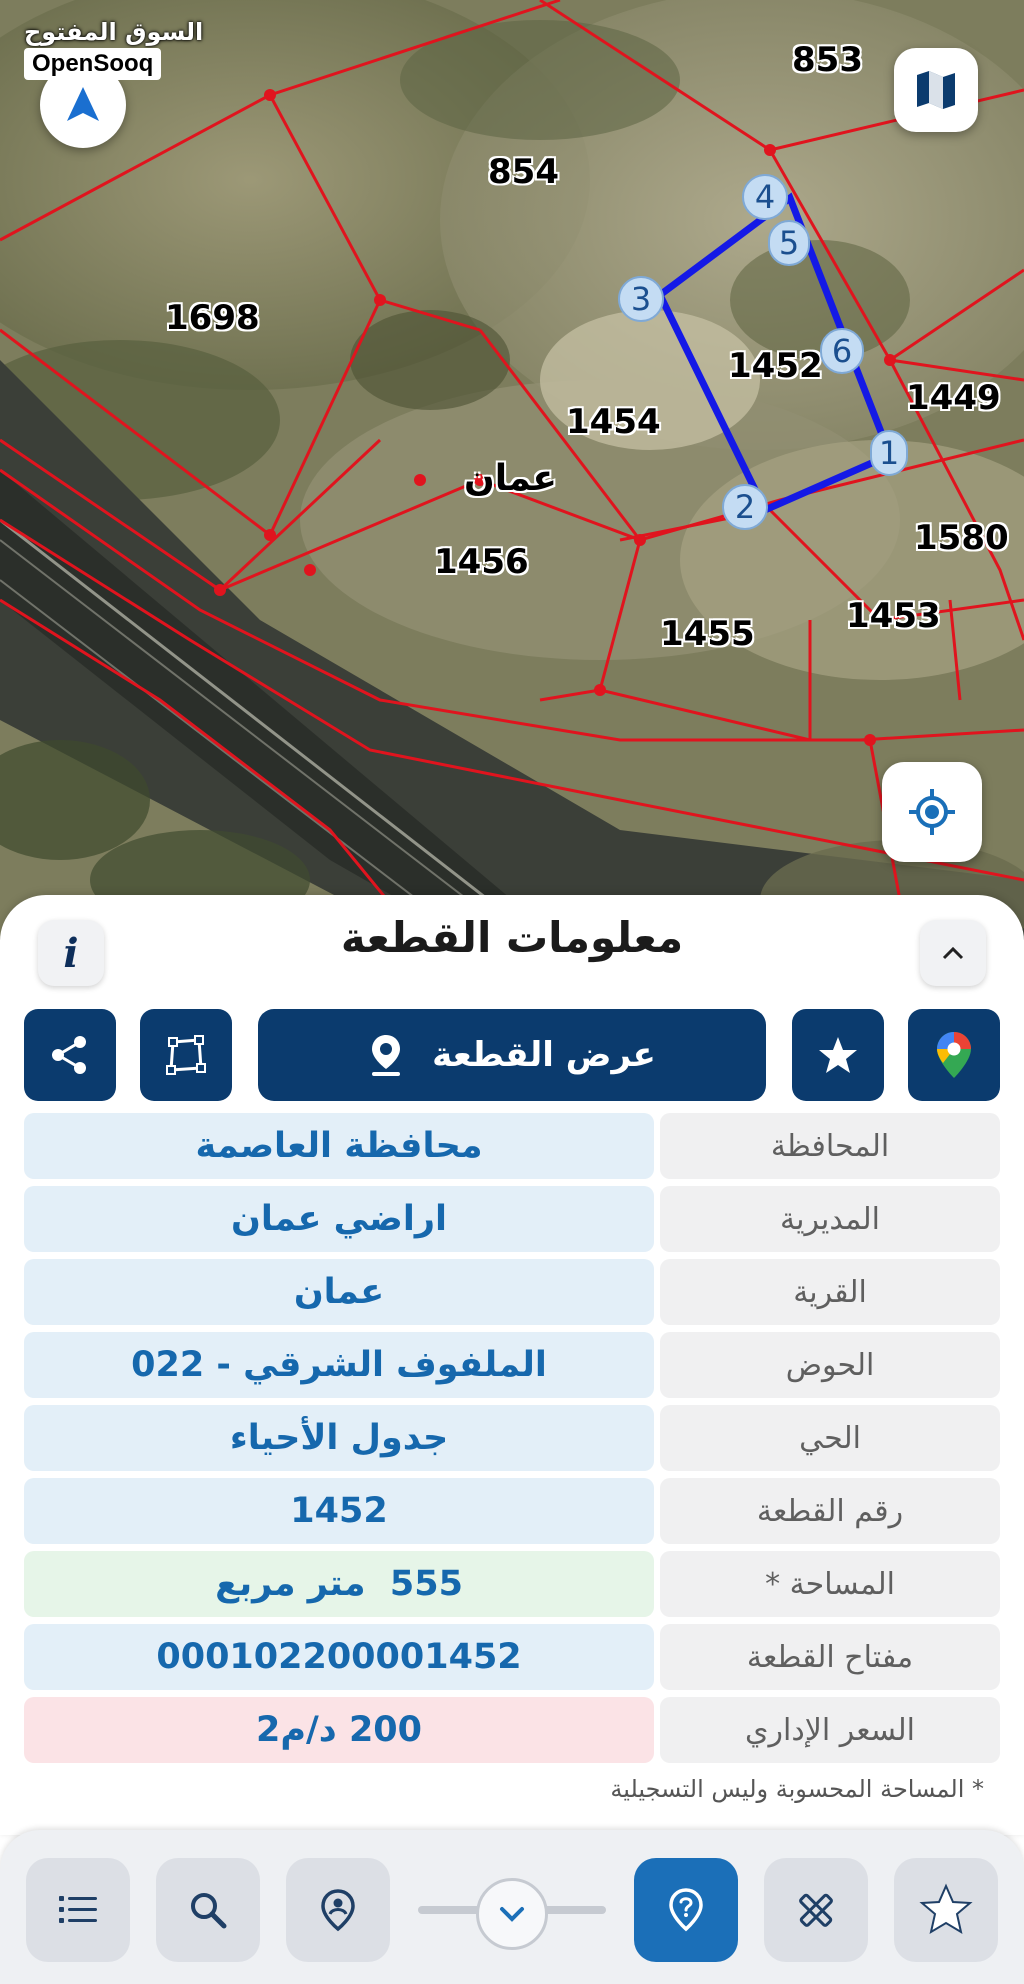  Describe the element at coordinates (512, 937) in the screenshot. I see `panel-title: معلومات القطعة` at that location.